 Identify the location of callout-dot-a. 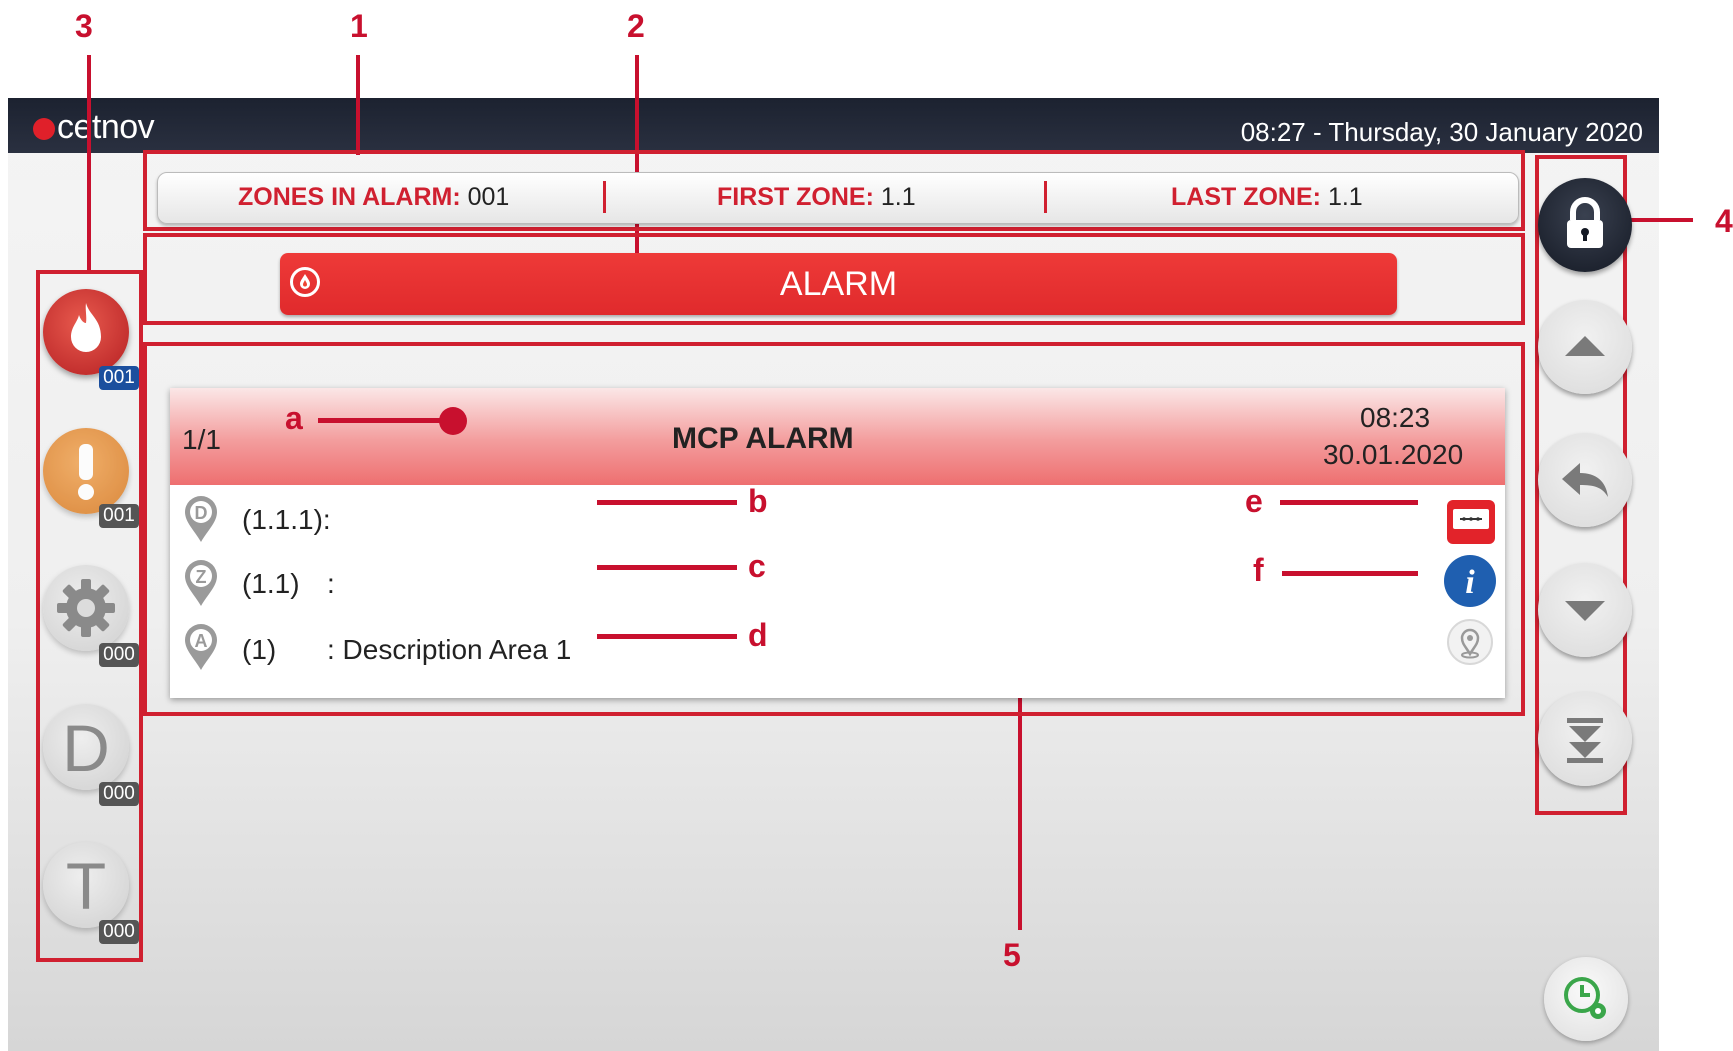
(453, 421).